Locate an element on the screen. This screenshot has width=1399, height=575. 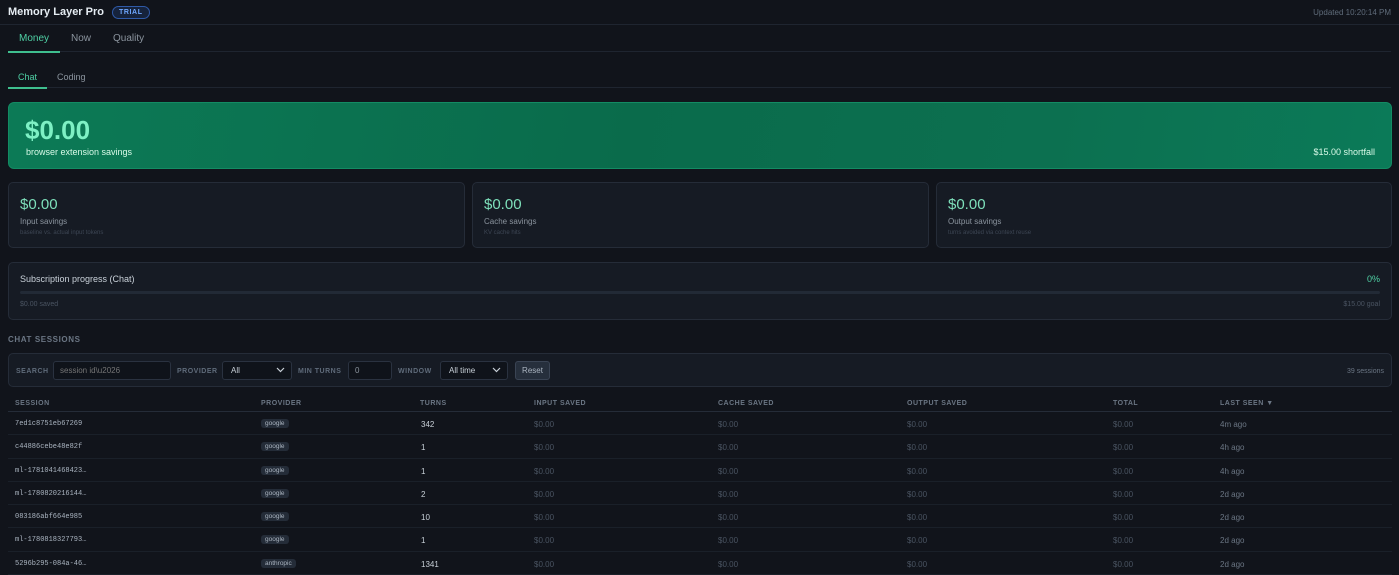
window-select-value: All time is located at coordinates (462, 370).